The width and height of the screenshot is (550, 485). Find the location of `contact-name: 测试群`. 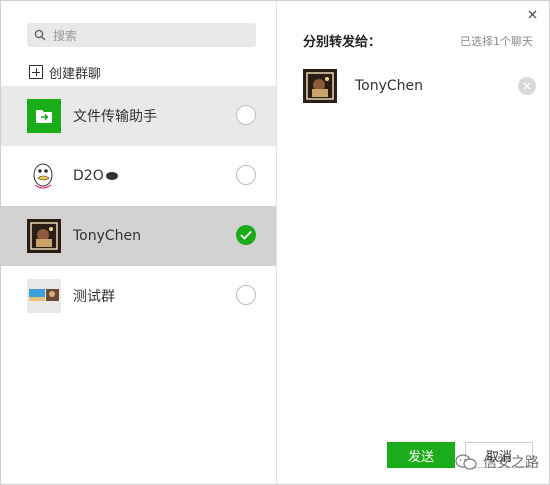

contact-name: 测试群 is located at coordinates (94, 297).